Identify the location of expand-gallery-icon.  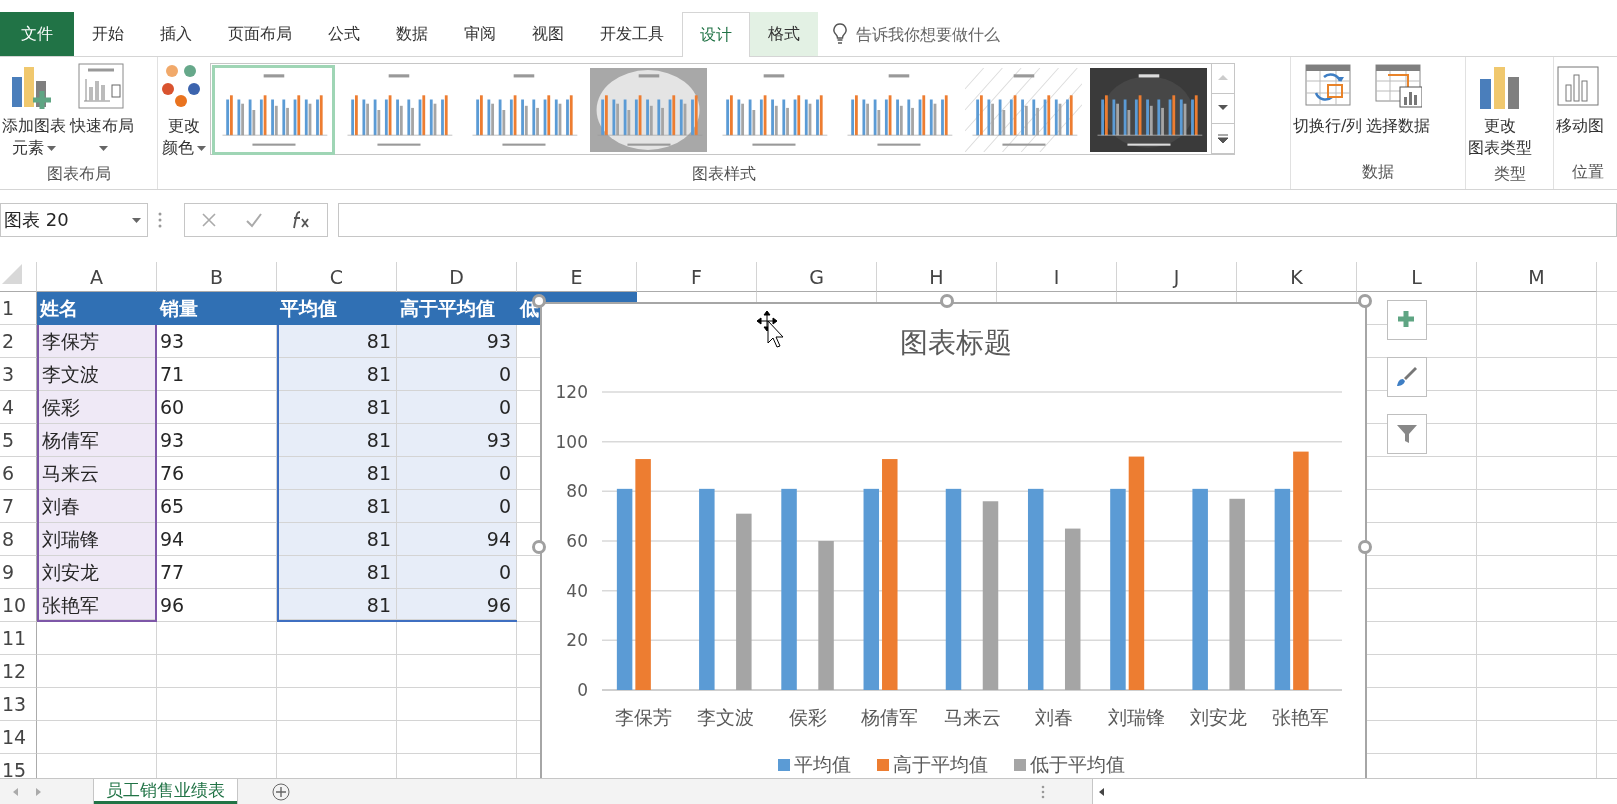
(1223, 138).